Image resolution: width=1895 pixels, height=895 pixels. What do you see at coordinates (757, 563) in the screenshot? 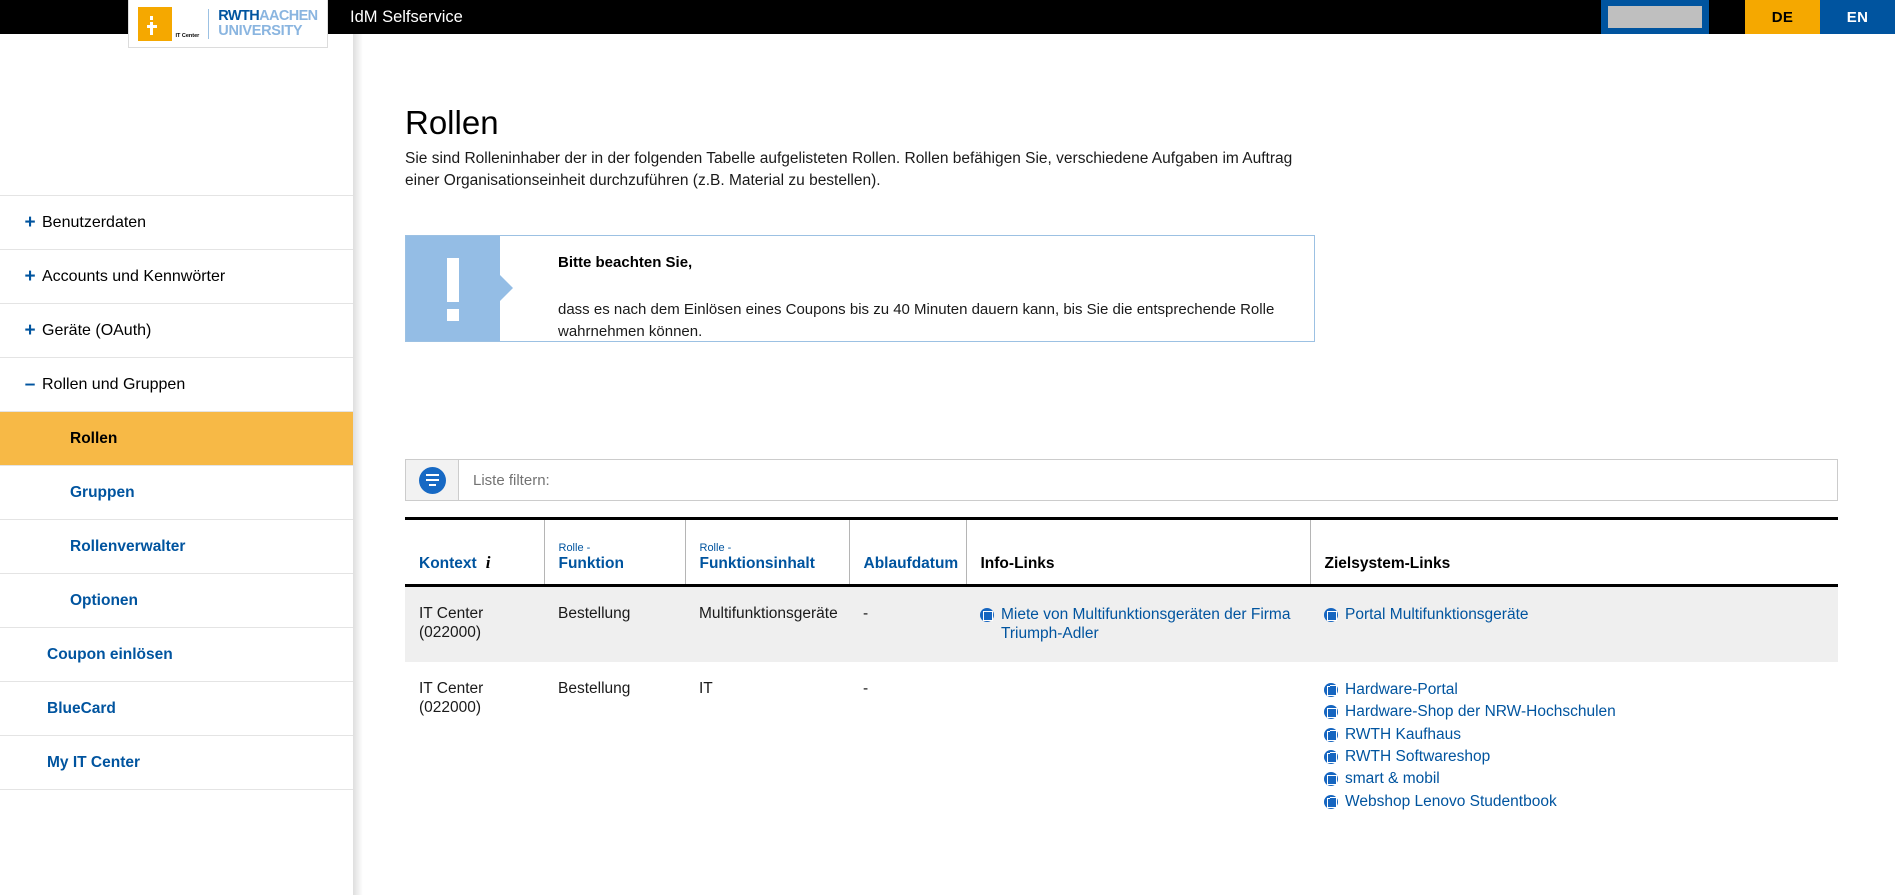
I see `column-header-label: Funktionsinhalt` at bounding box center [757, 563].